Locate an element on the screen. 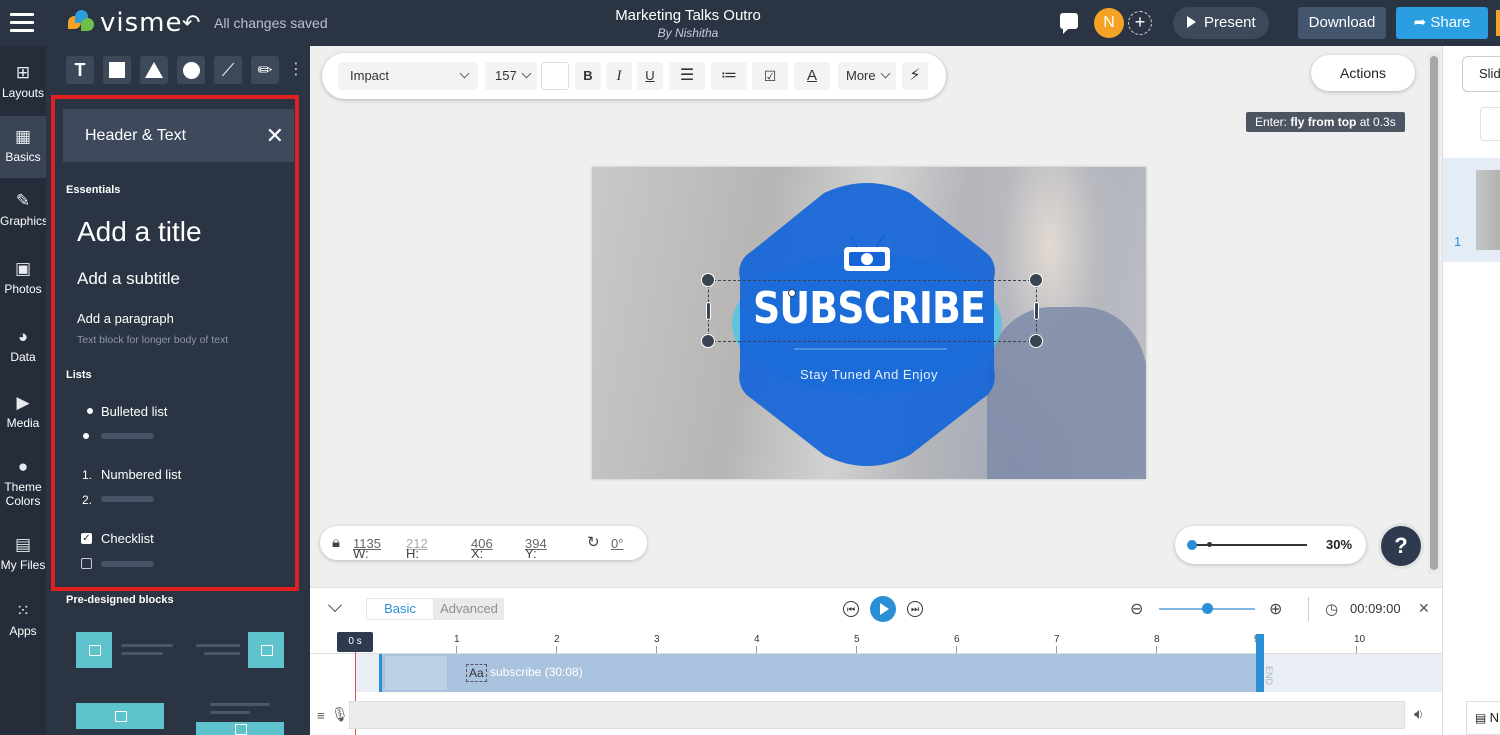 The height and width of the screenshot is (735, 1500). folder-icon: ▤ is located at coordinates (23, 544).